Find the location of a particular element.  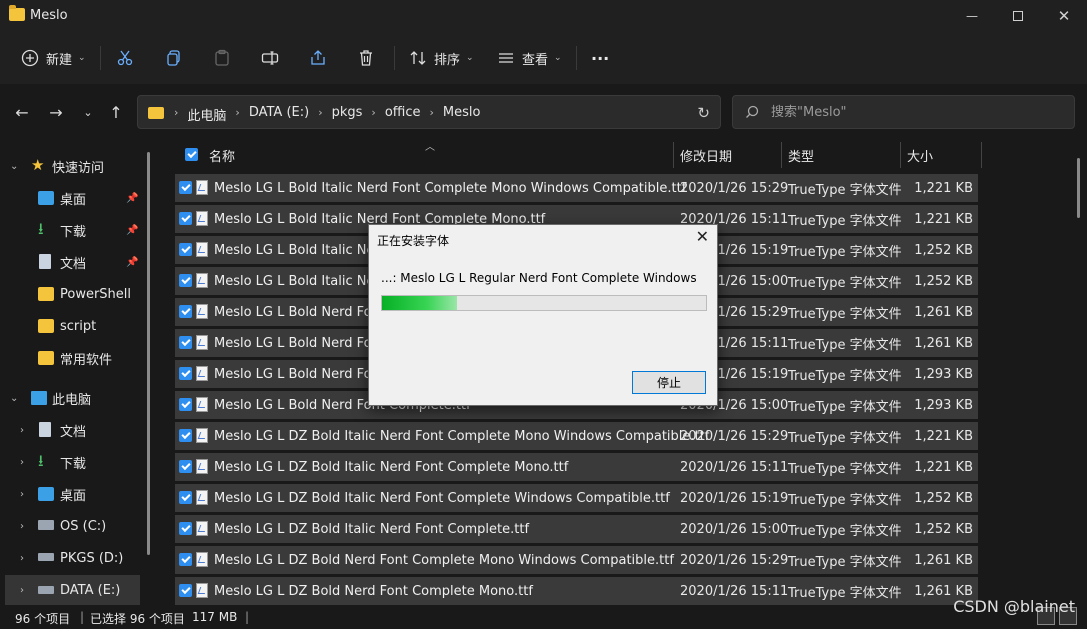

column-name: 名称 is located at coordinates (222, 155).